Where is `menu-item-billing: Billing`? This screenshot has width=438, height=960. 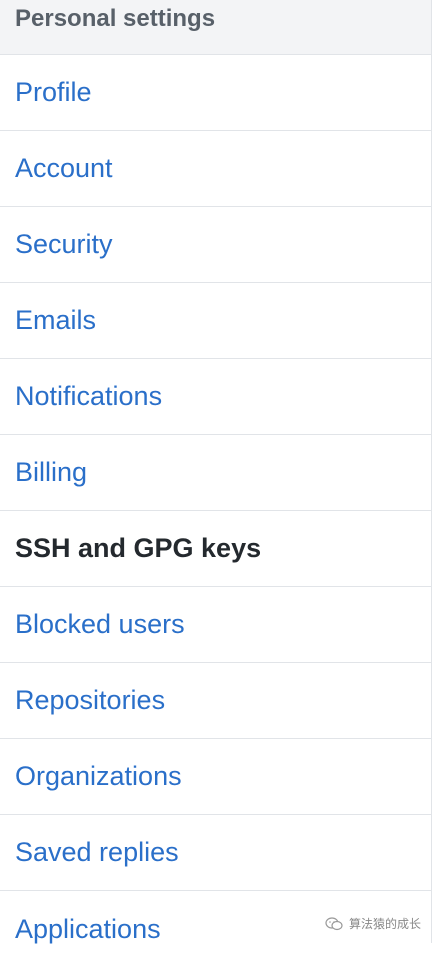 menu-item-billing: Billing is located at coordinates (215, 473).